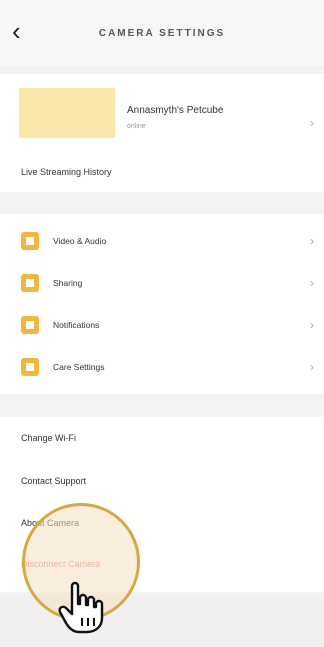 Image resolution: width=324 pixels, height=647 pixels. Describe the element at coordinates (67, 113) in the screenshot. I see `camera-thumbnail` at that location.